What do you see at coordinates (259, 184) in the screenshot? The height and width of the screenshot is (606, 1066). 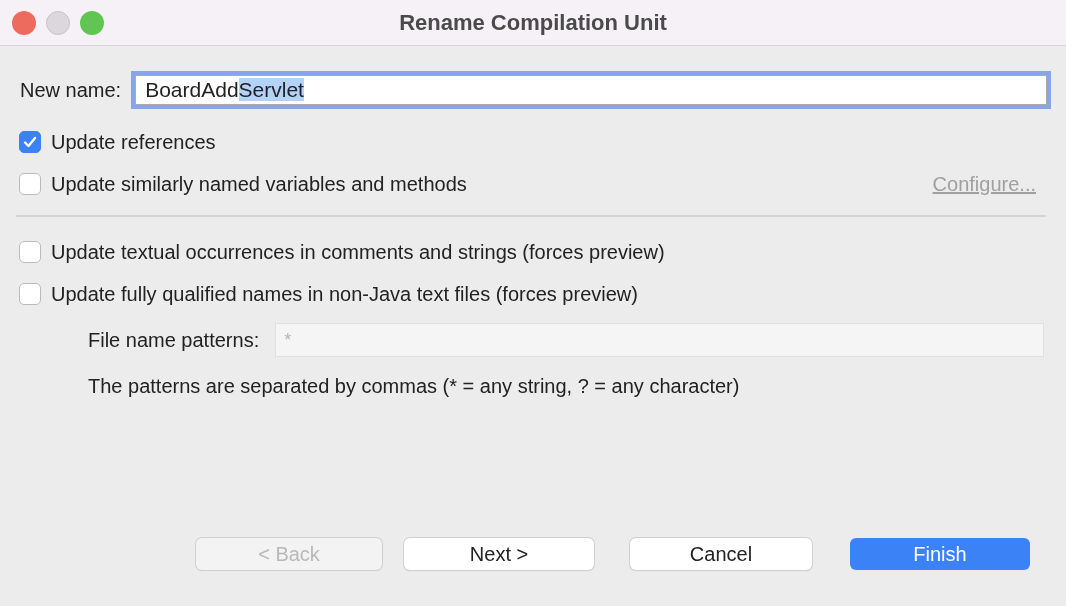 I see `checkbox-label: Update similarly named variables and methods` at bounding box center [259, 184].